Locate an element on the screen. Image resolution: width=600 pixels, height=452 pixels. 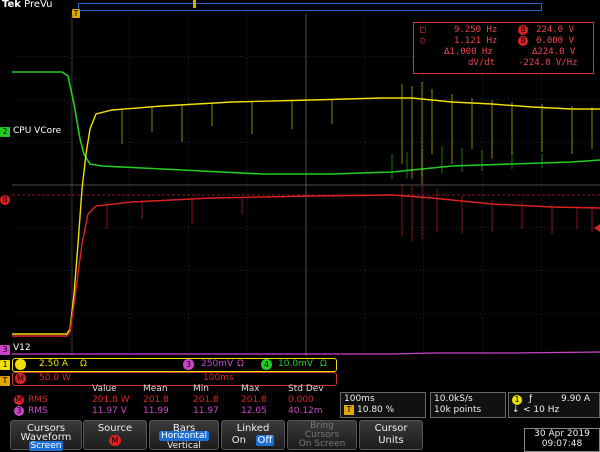
cursor-b-value: 0.000 V is located at coordinates (555, 41).